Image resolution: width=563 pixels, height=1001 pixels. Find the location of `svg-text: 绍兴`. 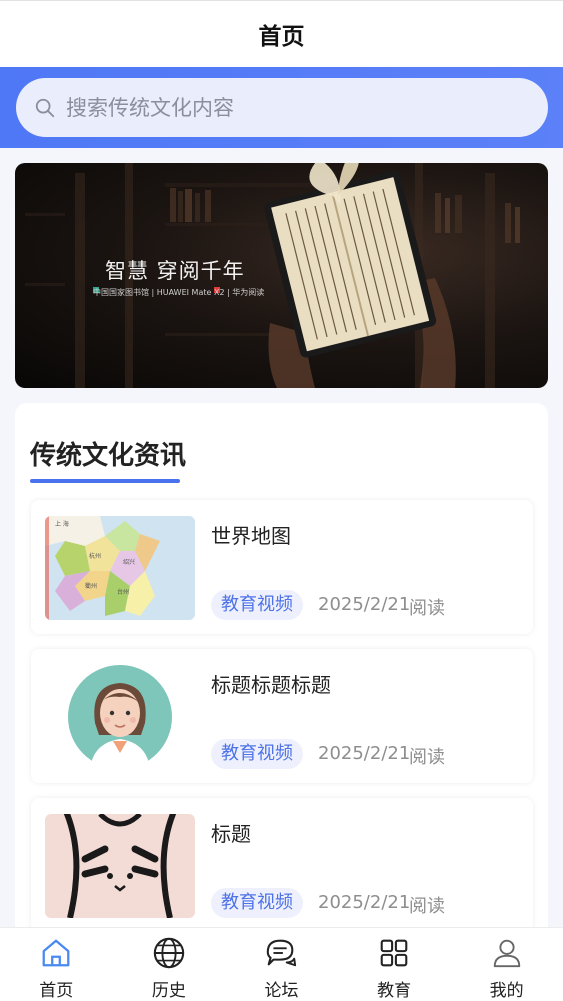

svg-text: 绍兴 is located at coordinates (129, 562).